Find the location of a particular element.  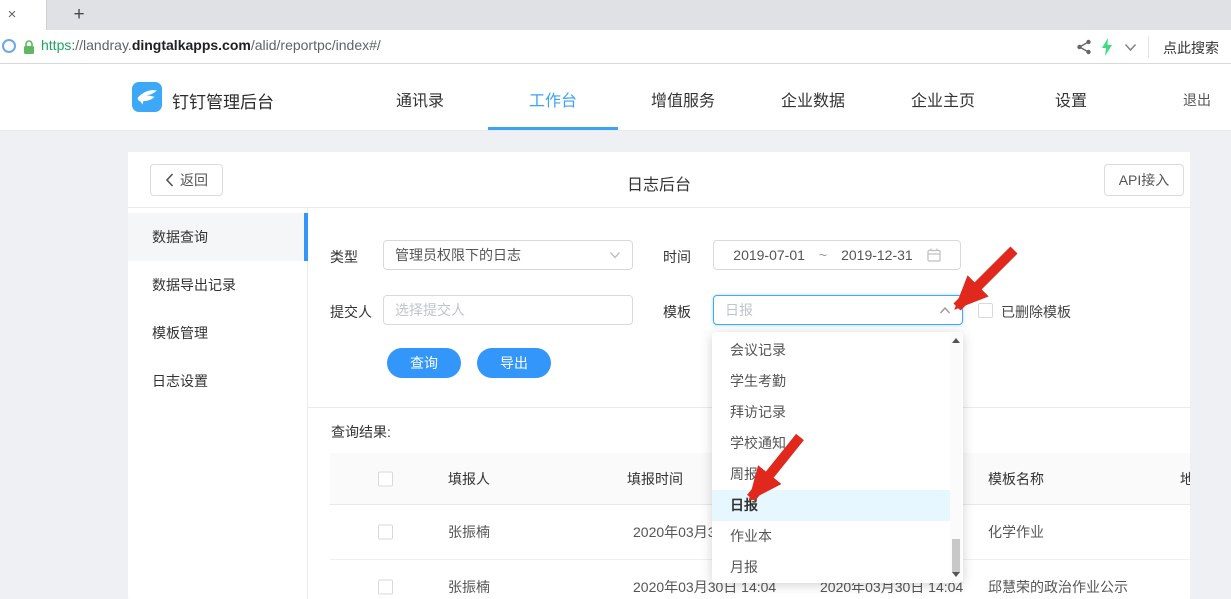

sidebar-item-label: 数据查询 is located at coordinates (180, 237).